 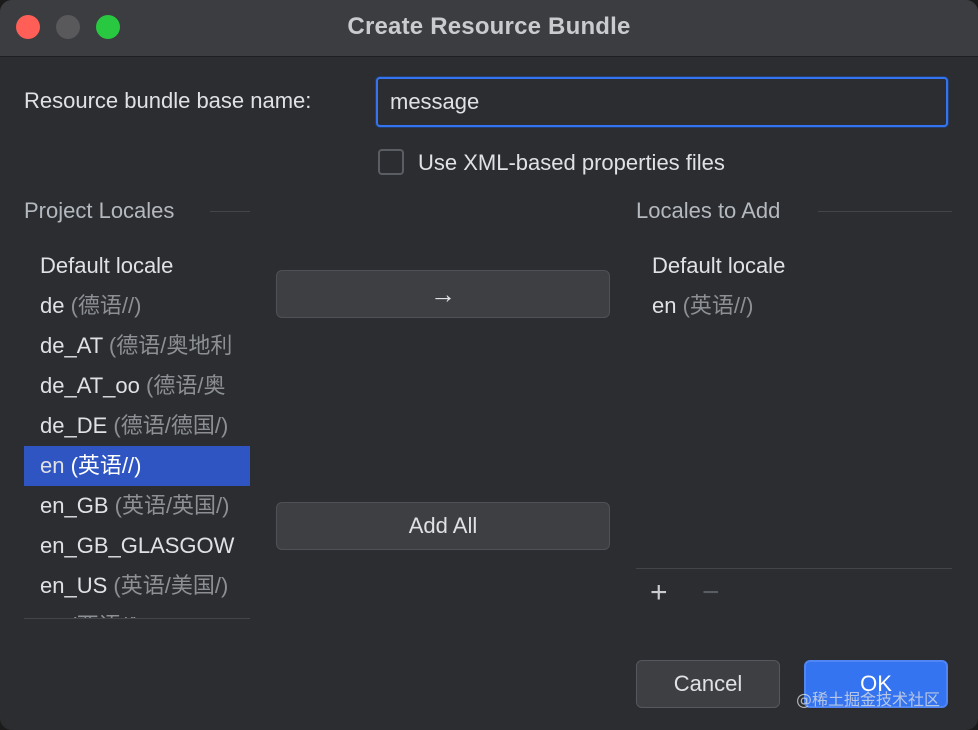 I want to click on locale-code: en_GB, so click(x=74, y=505).